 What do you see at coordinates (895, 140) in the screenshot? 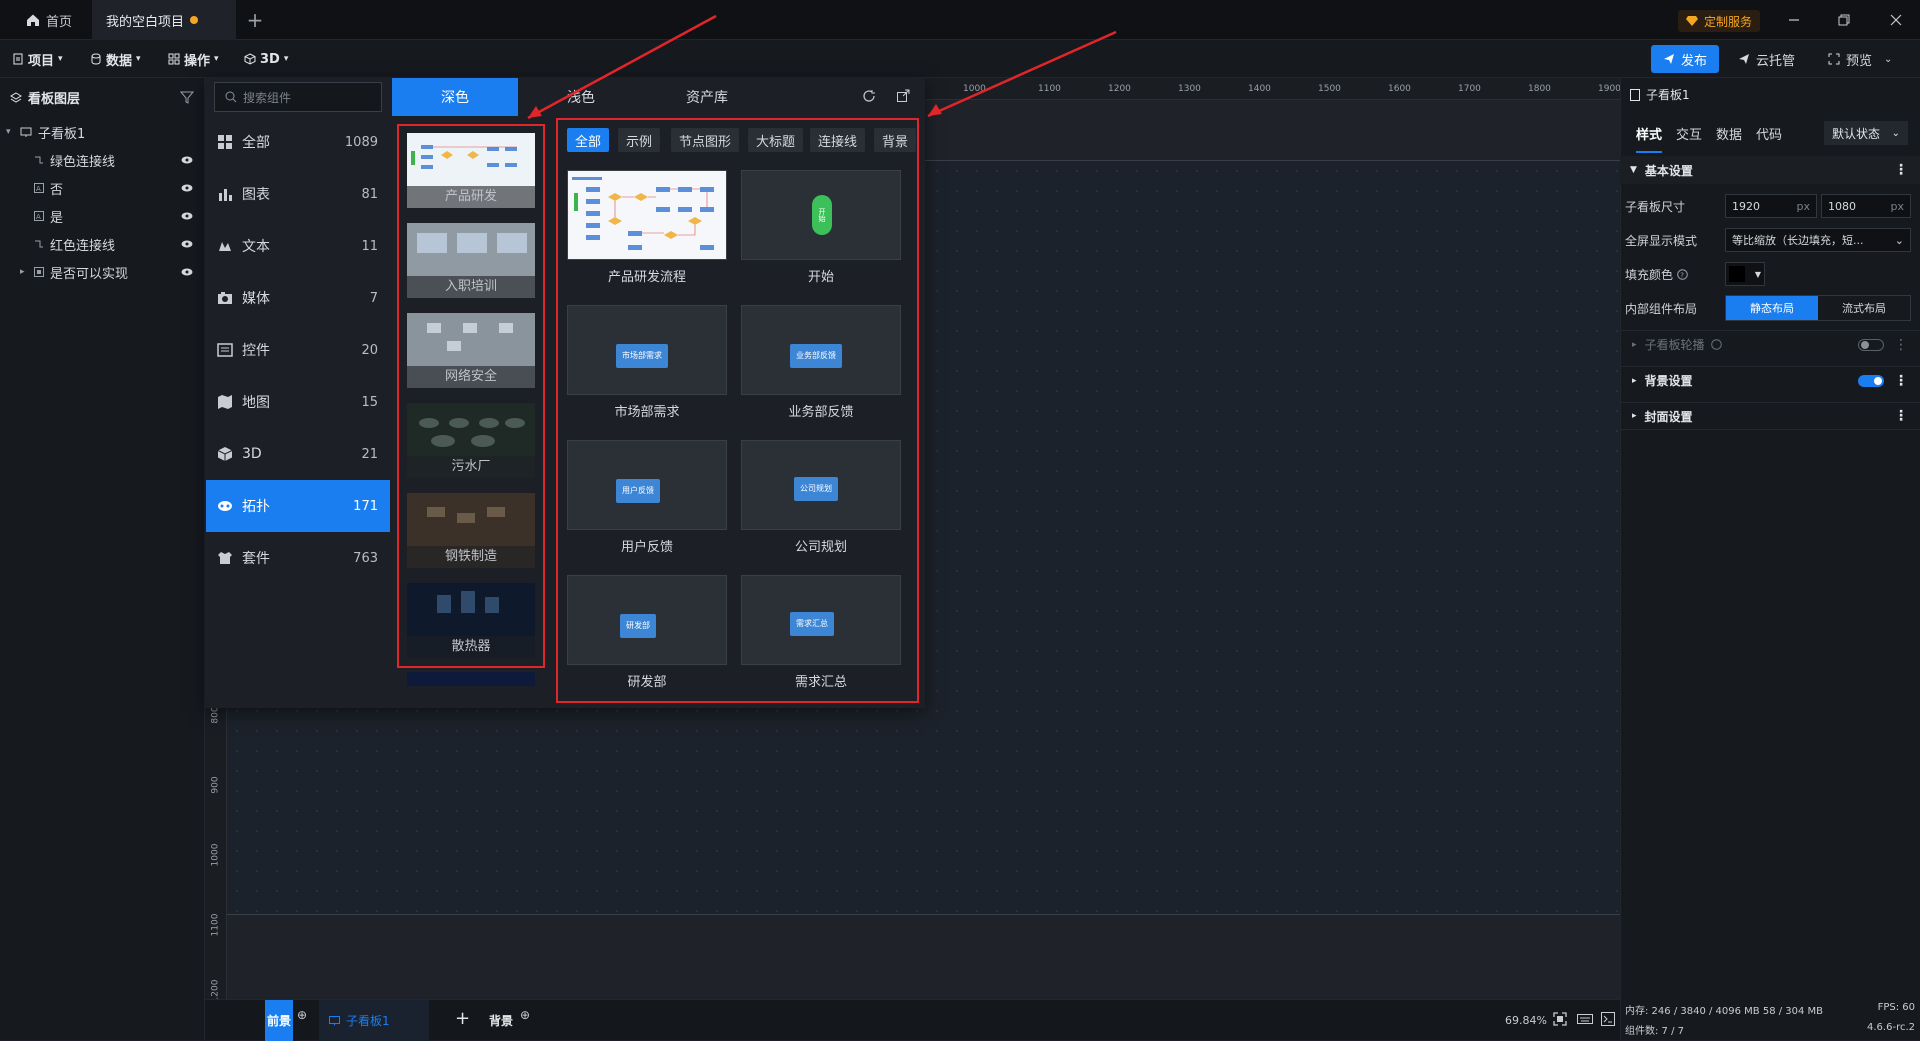
I see `subtab-background: 背景` at bounding box center [895, 140].